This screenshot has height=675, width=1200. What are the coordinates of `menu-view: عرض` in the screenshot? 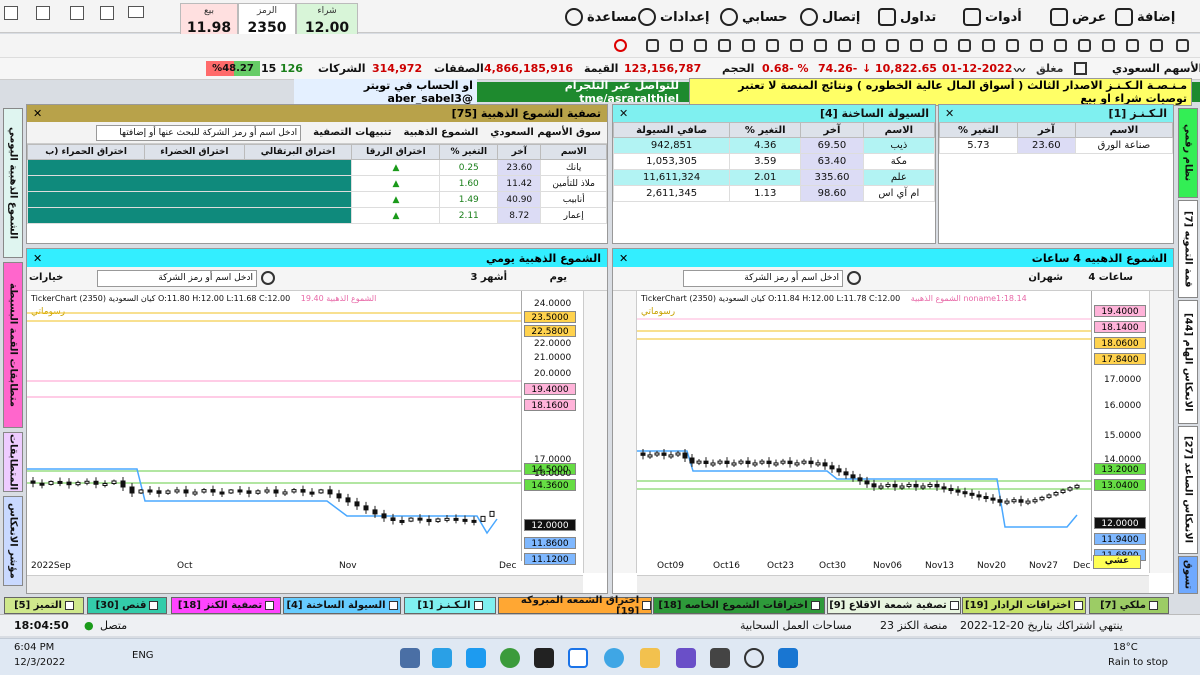 It's located at (1078, 17).